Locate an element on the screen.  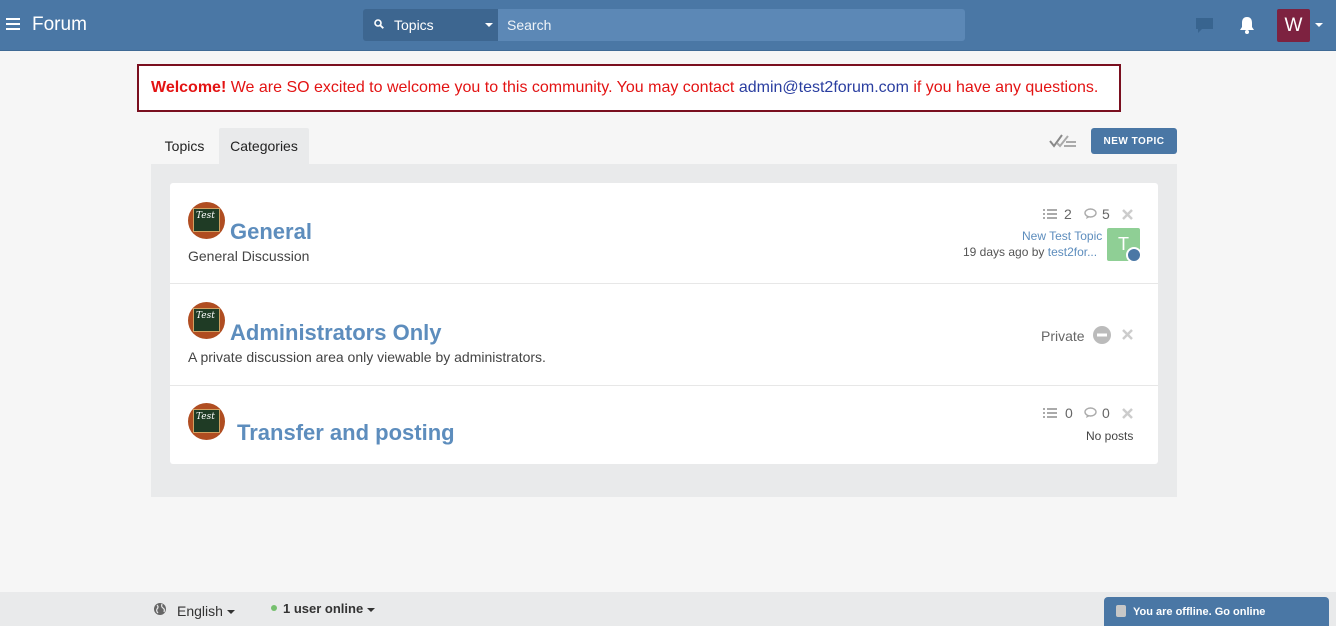
welcome-bold: Welcome! is located at coordinates (189, 87).